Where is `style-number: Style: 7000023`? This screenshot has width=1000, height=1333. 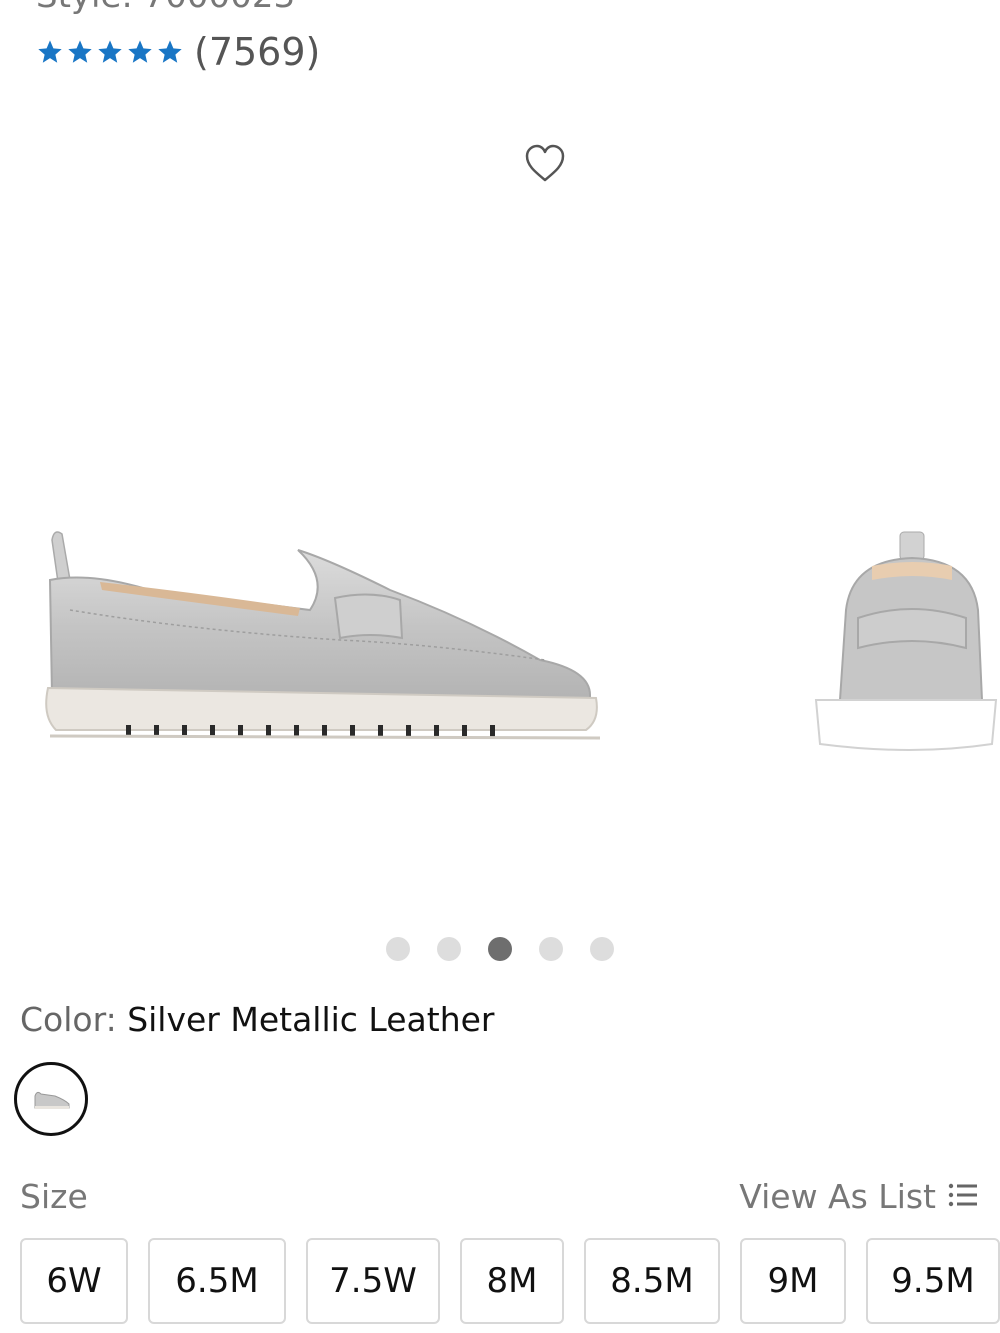
style-number: Style: 7000023 is located at coordinates (165, 8).